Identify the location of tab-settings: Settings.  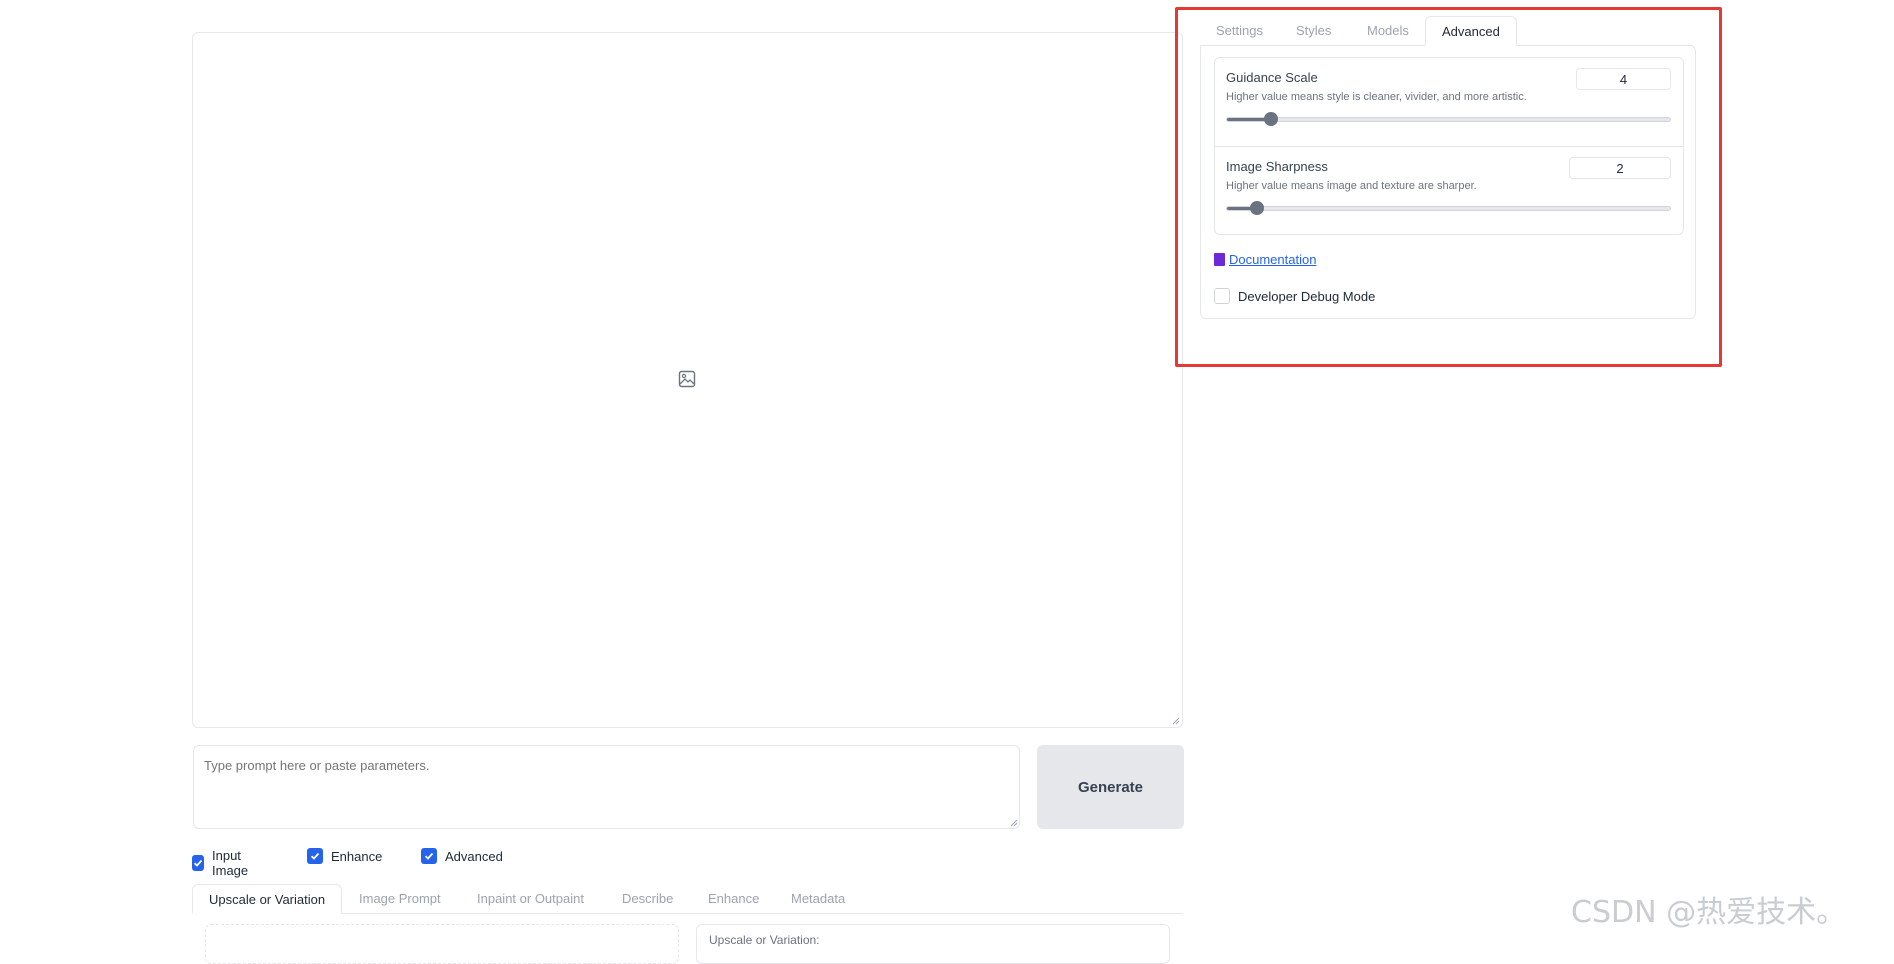
(1239, 31).